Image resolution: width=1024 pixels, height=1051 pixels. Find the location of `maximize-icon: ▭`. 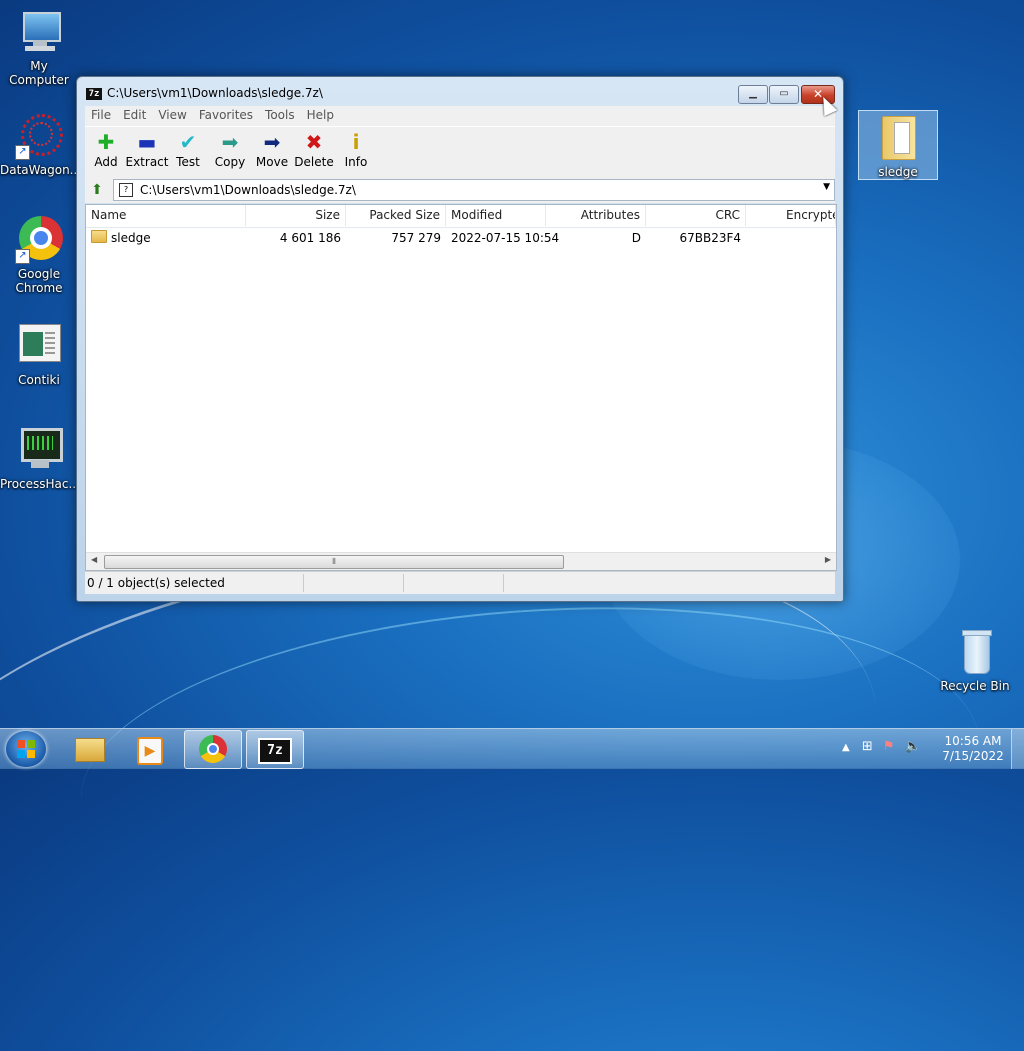

maximize-icon: ▭ is located at coordinates (784, 93).